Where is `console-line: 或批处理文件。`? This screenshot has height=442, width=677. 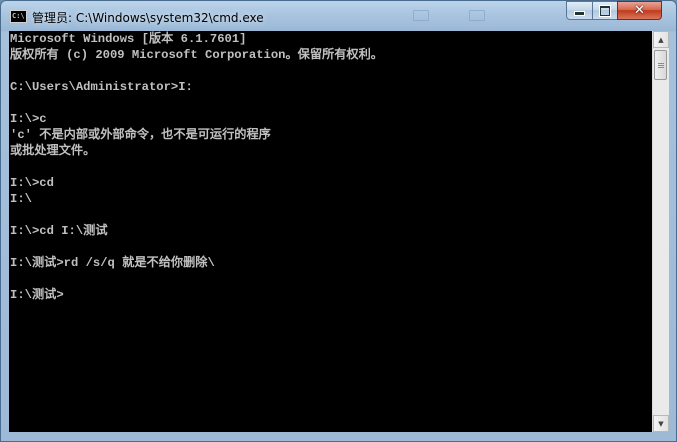
console-line: 或批处理文件。 is located at coordinates (53, 151).